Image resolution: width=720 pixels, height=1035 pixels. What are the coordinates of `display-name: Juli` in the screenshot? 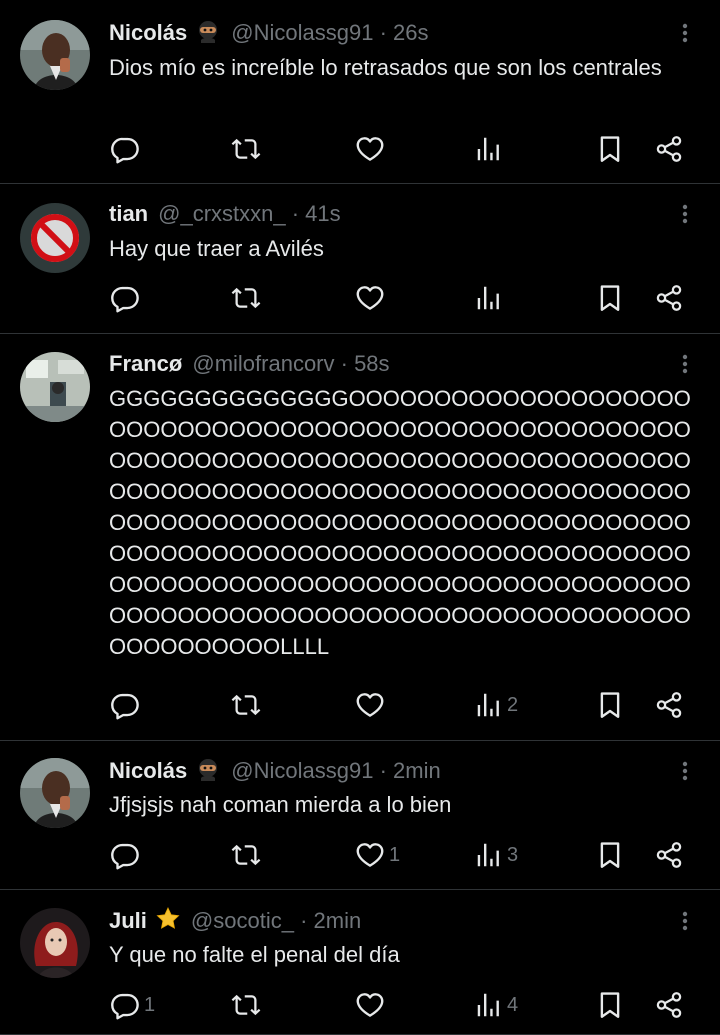 It's located at (128, 920).